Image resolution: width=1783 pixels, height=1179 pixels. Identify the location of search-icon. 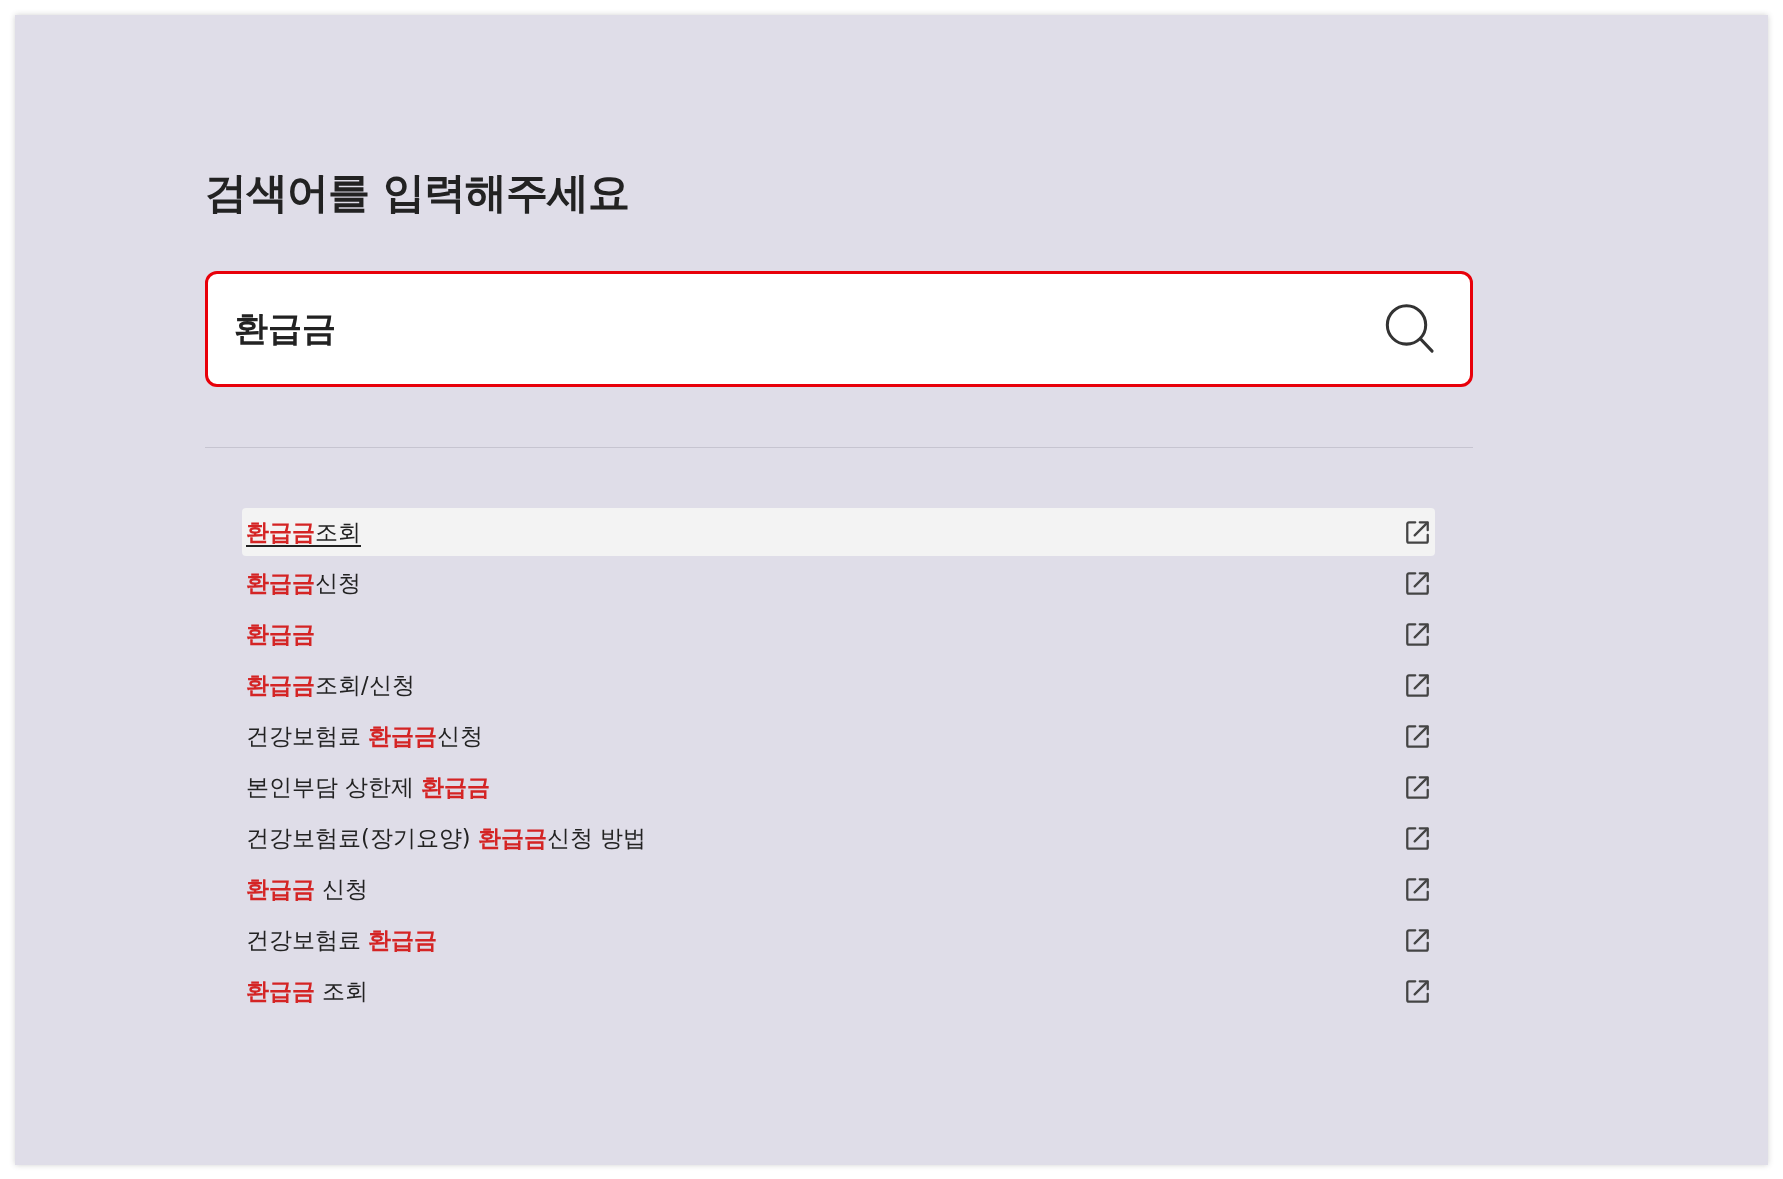
(1410, 329).